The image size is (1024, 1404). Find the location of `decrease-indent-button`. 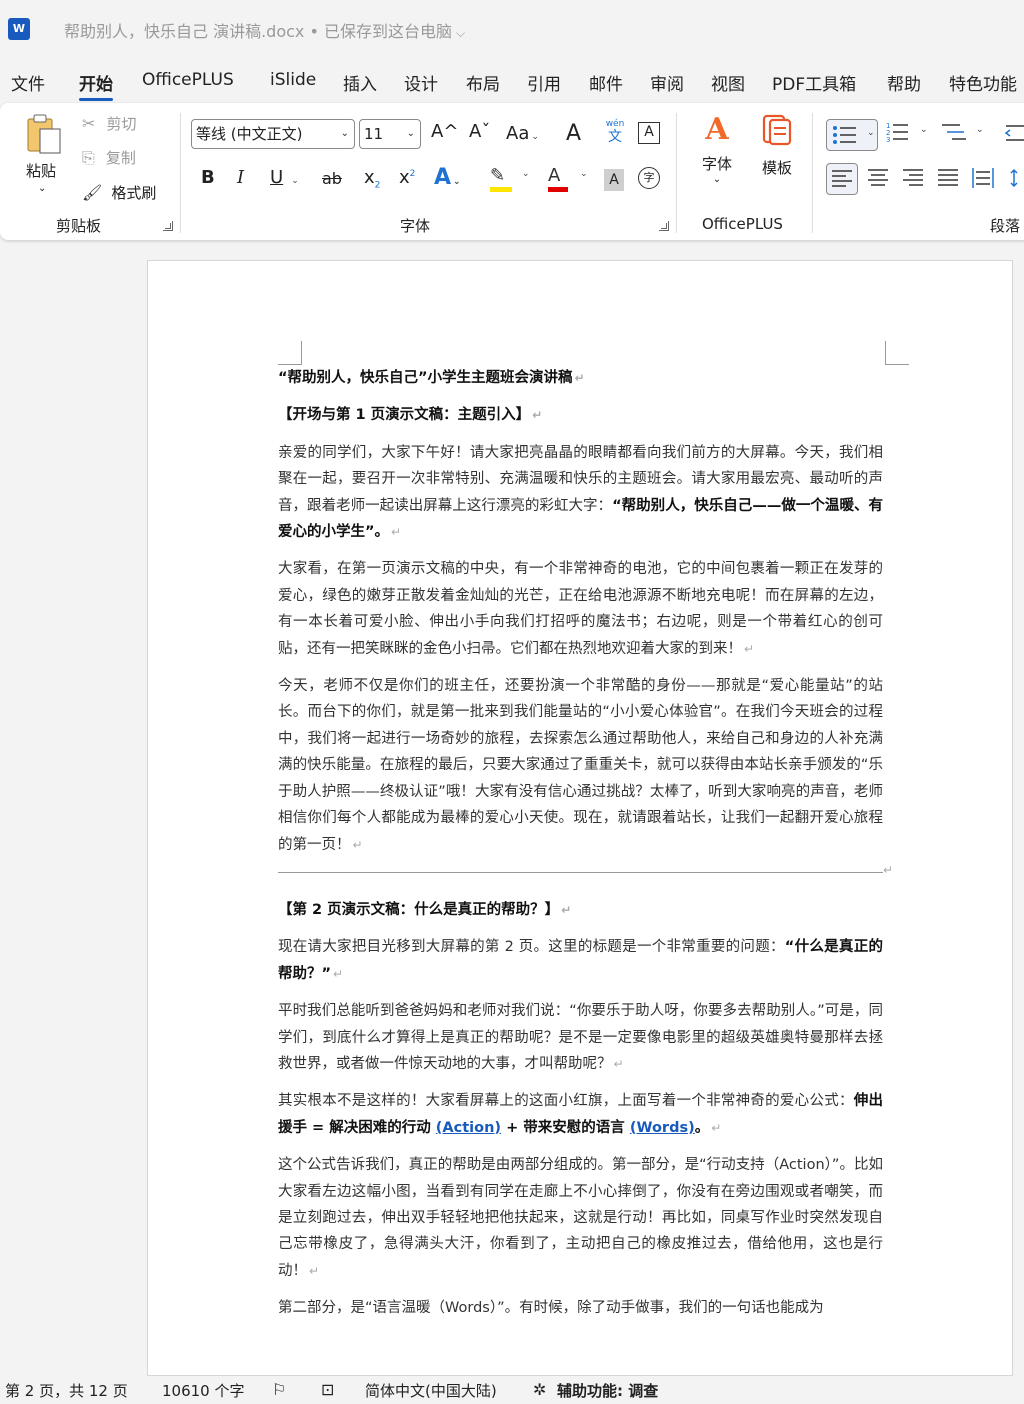

decrease-indent-button is located at coordinates (1014, 135).